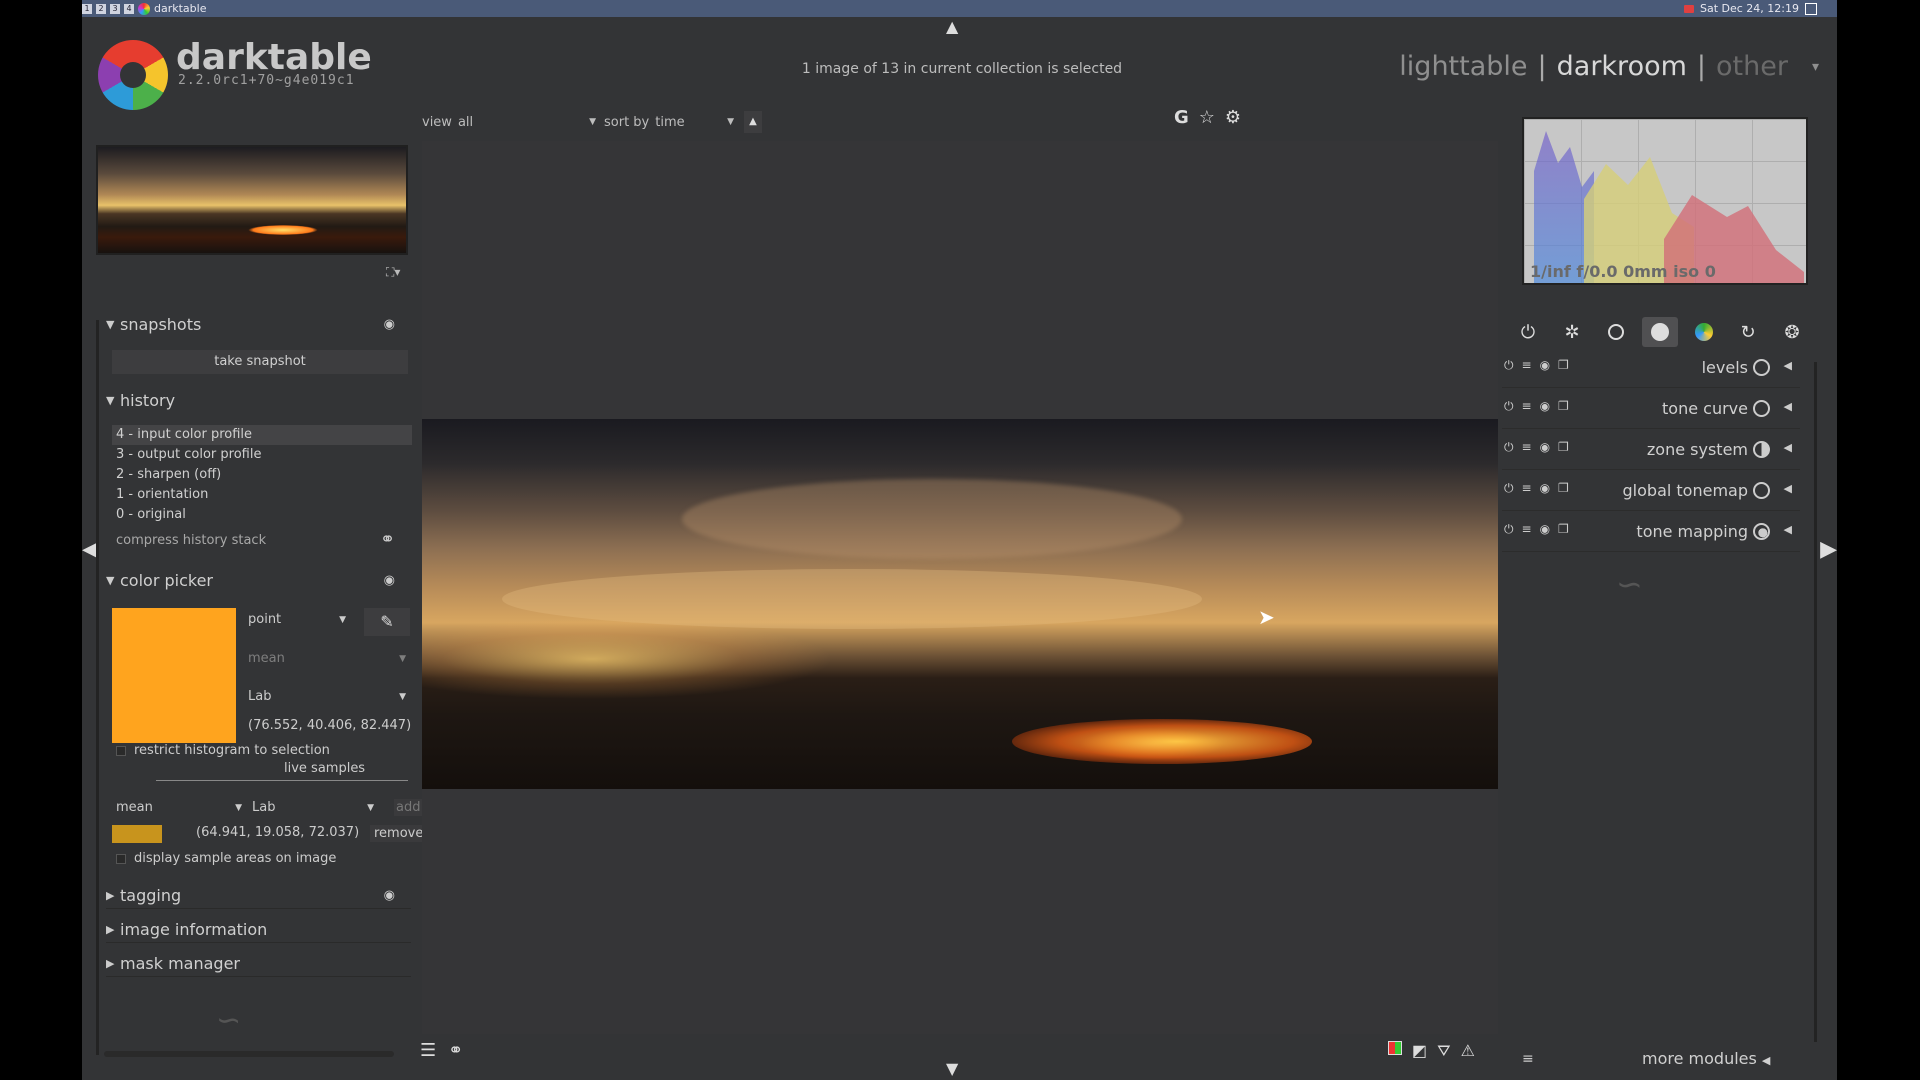 The width and height of the screenshot is (1920, 1080). What do you see at coordinates (1468, 1051) in the screenshot?
I see `overexposed-warning-icon: ⚠` at bounding box center [1468, 1051].